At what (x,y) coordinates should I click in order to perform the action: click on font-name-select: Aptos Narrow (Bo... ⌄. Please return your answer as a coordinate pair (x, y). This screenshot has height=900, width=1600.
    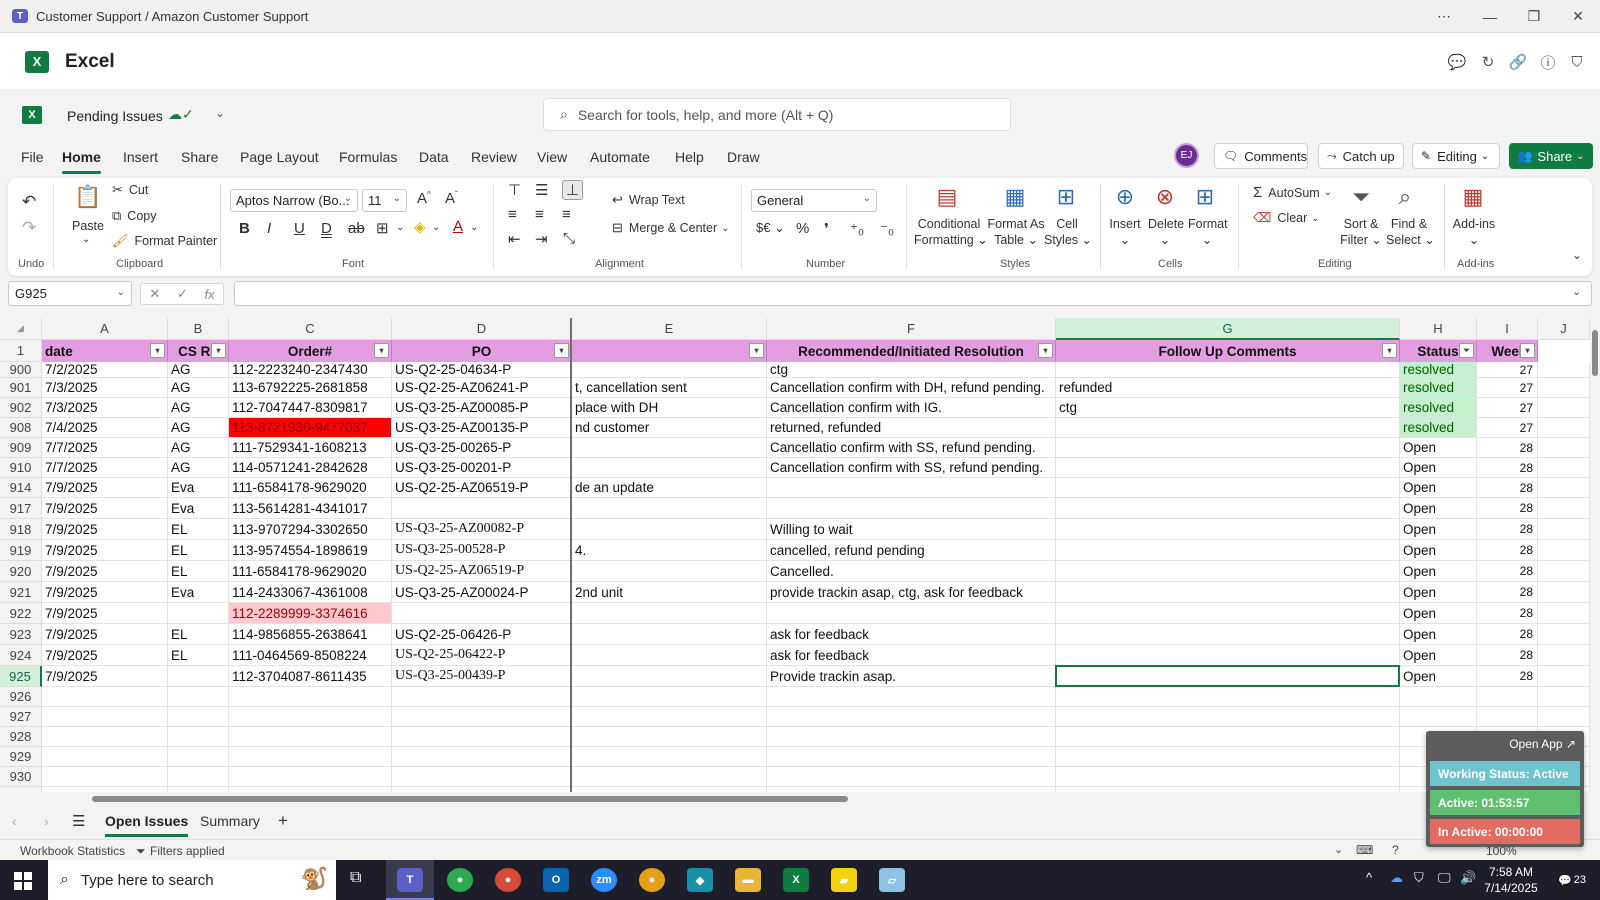
    Looking at the image, I should click on (294, 200).